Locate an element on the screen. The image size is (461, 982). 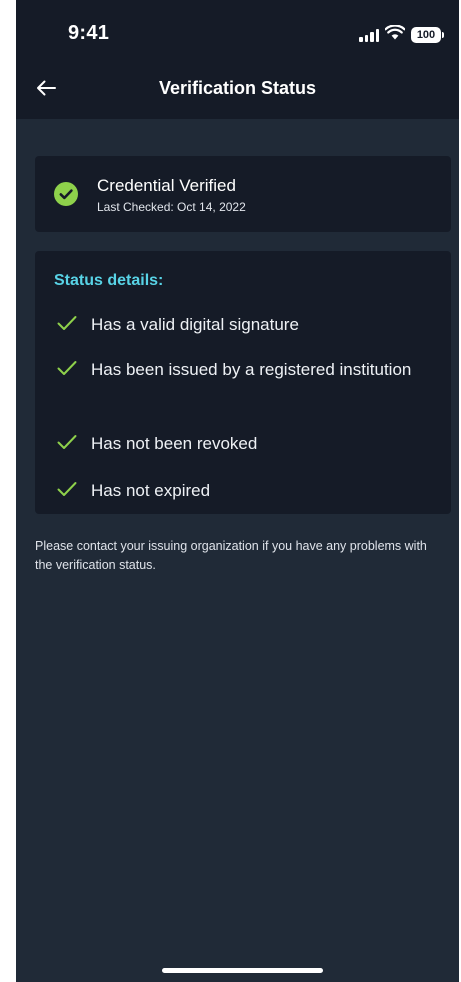
verified-title: Credential Verified is located at coordinates (166, 185).